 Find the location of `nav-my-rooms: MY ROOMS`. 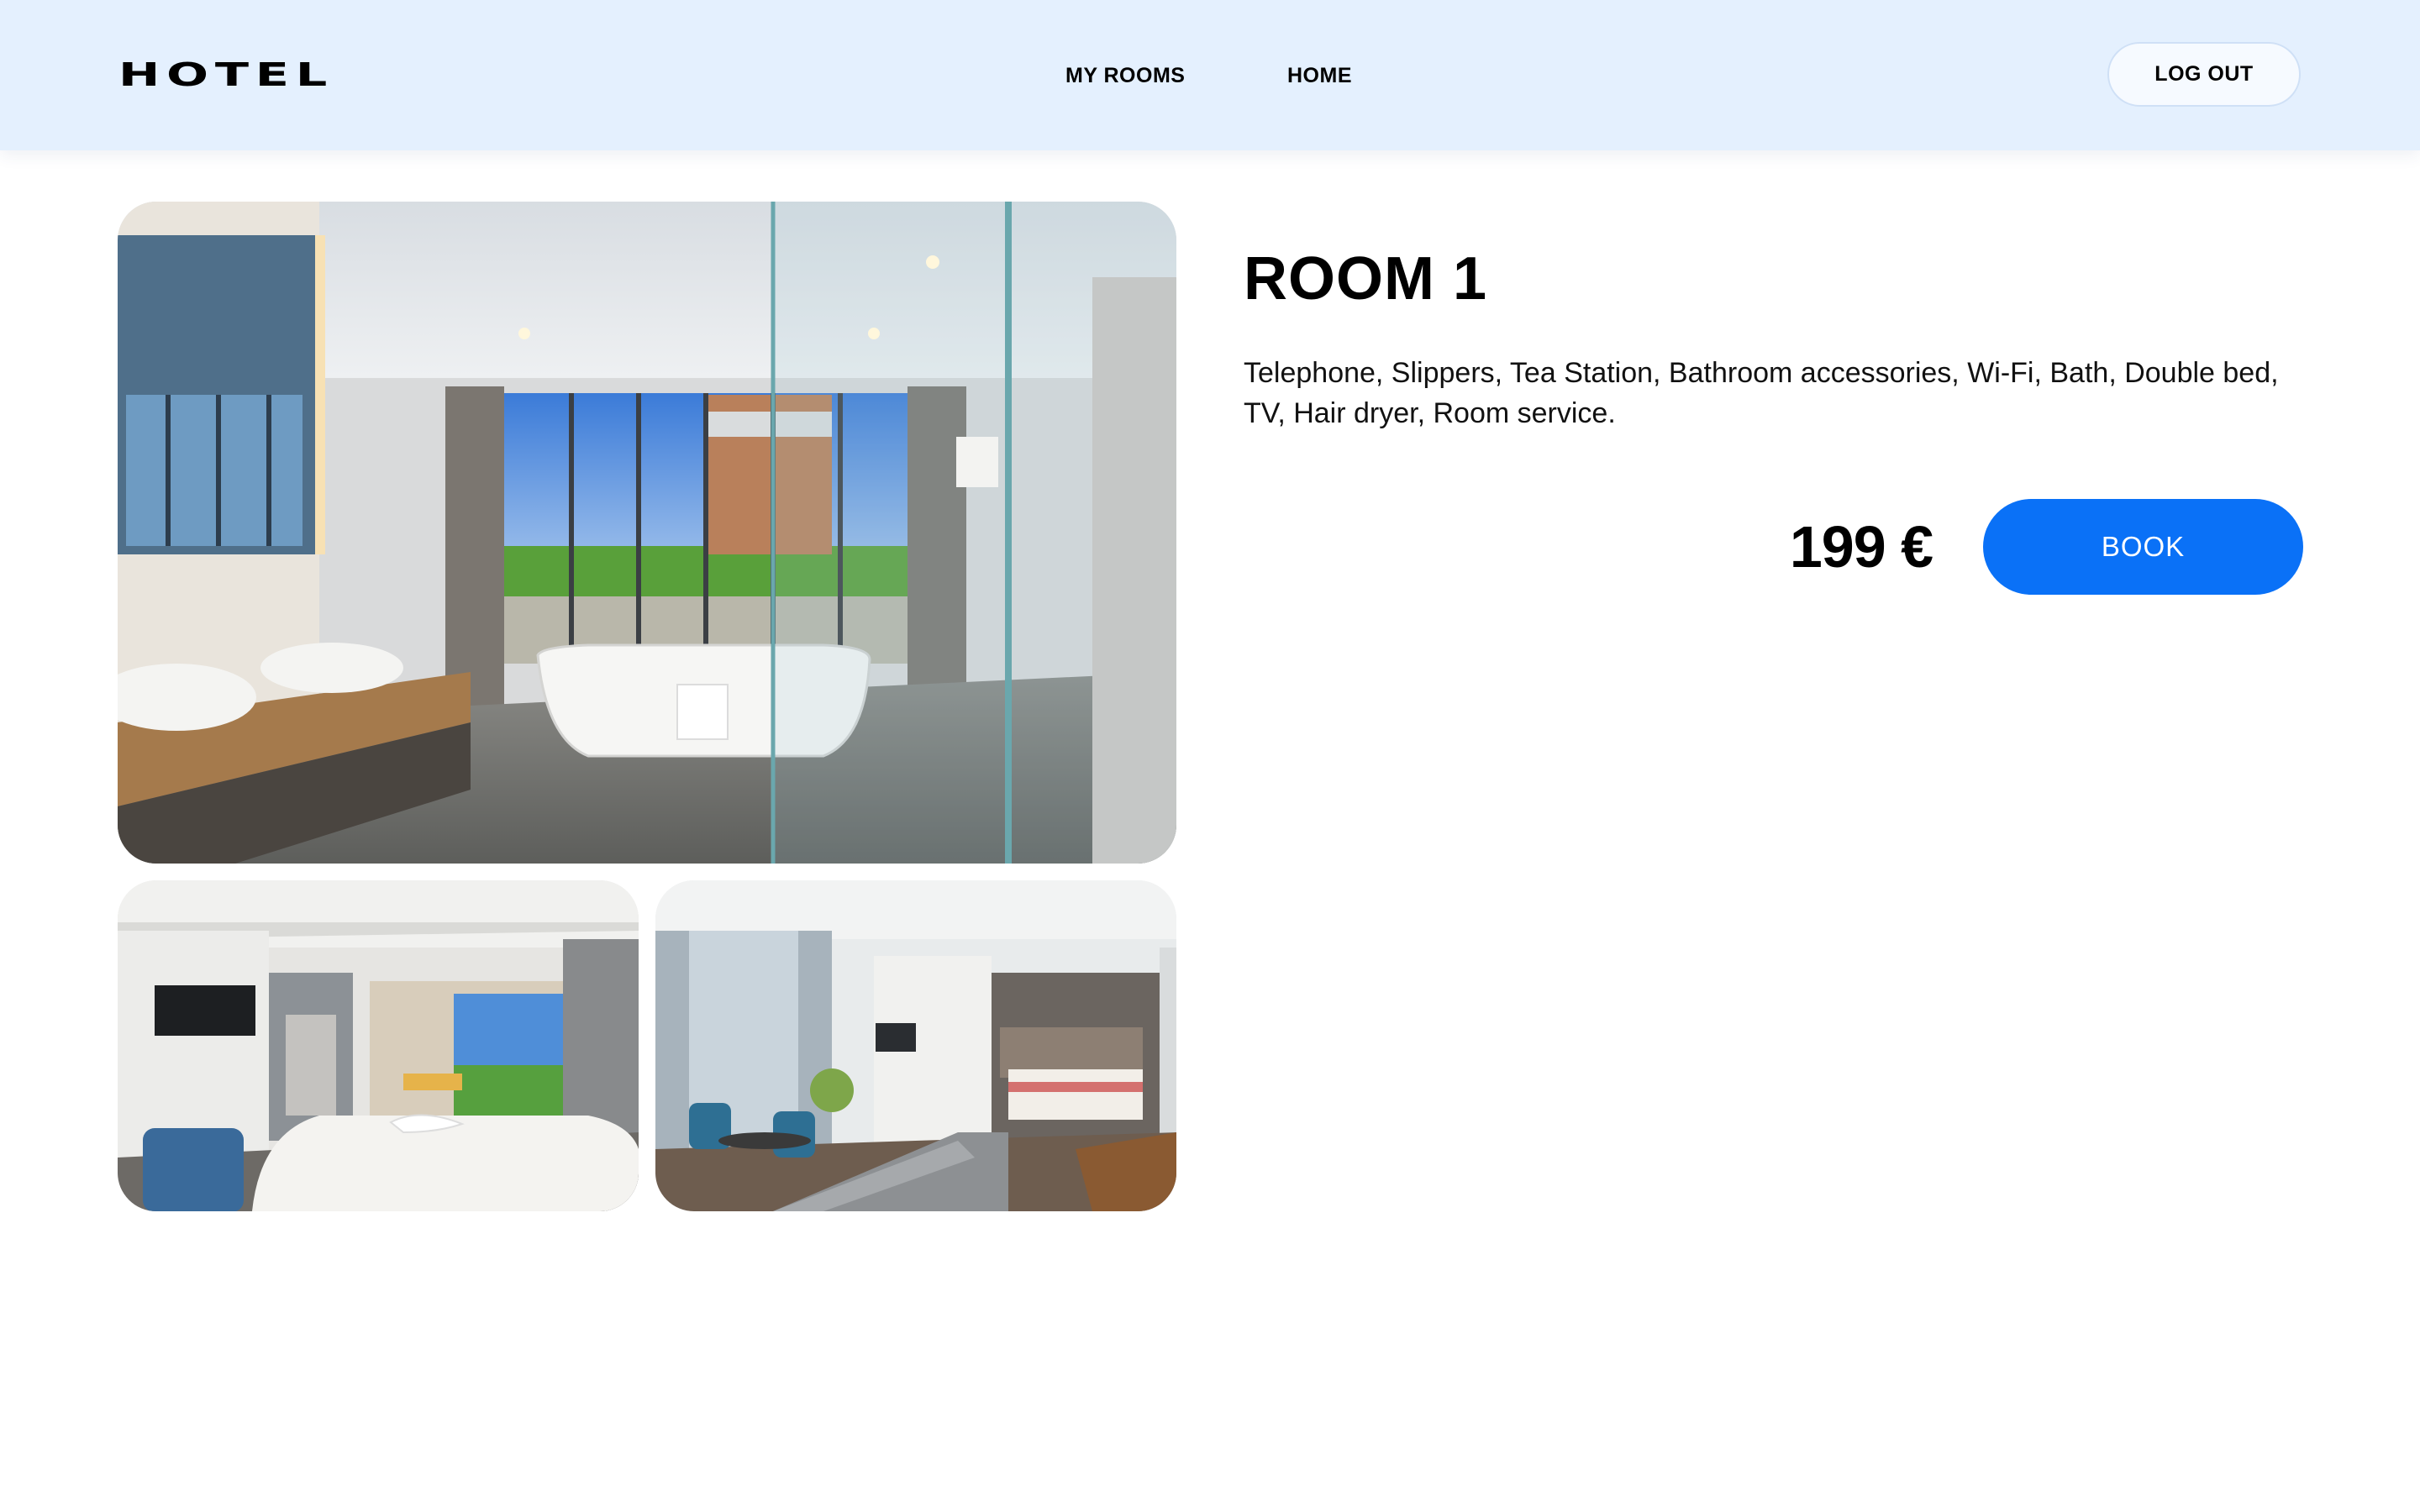

nav-my-rooms: MY ROOMS is located at coordinates (1125, 76).